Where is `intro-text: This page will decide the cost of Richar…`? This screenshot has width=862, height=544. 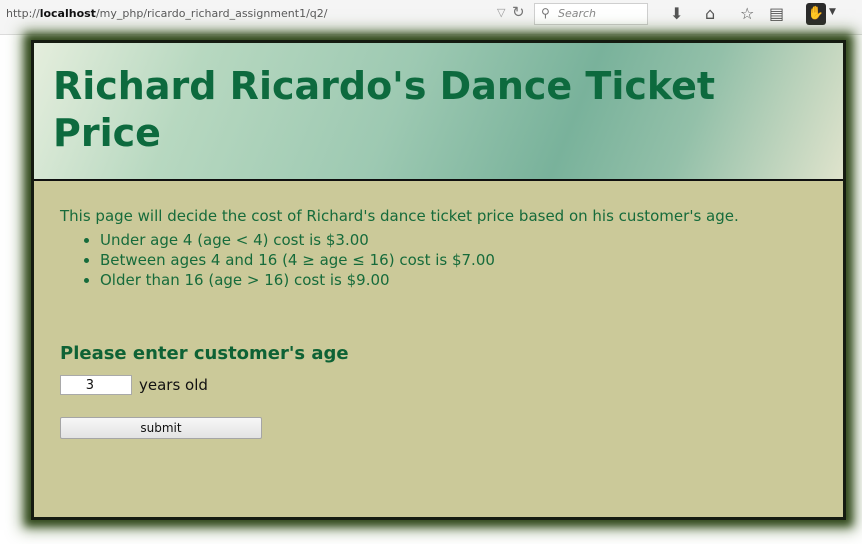
intro-text: This page will decide the cost of Richar… is located at coordinates (399, 216).